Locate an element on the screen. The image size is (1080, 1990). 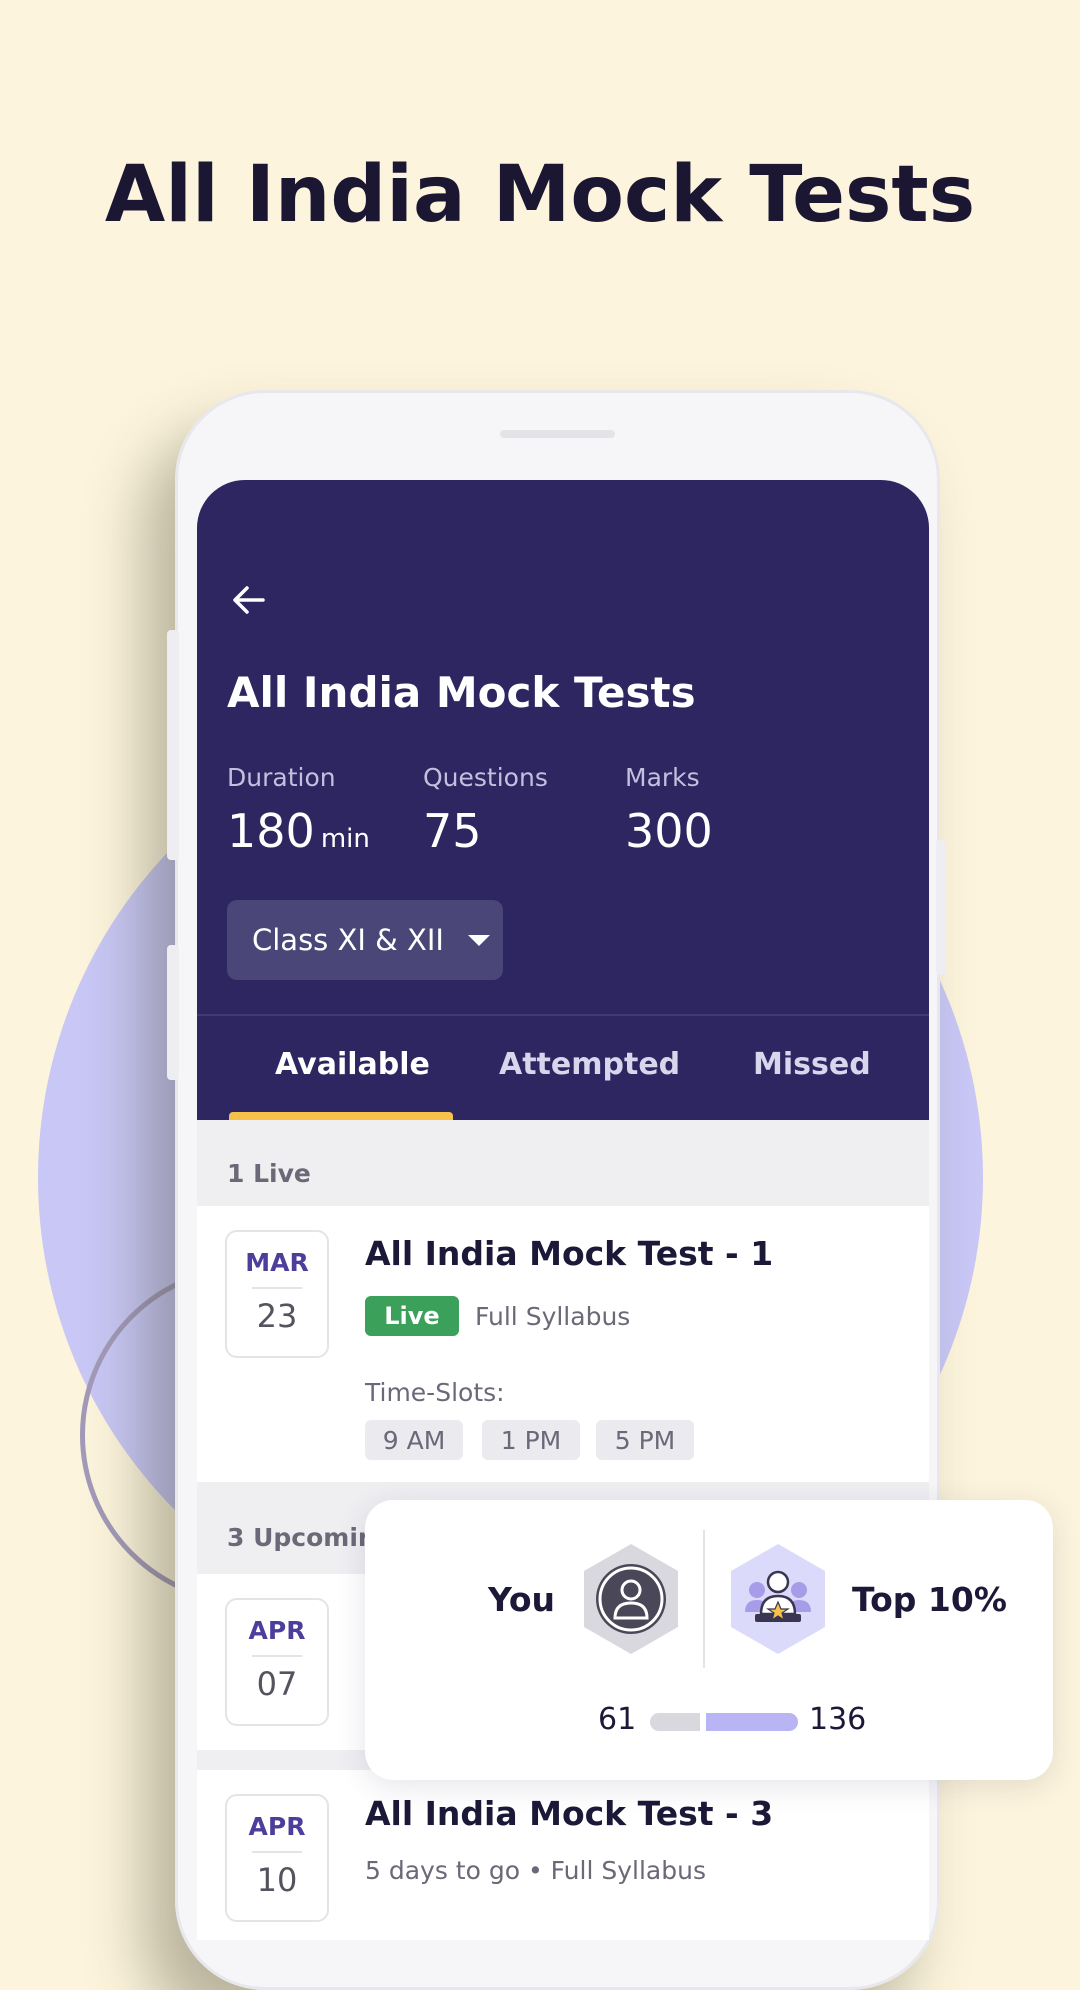
syllabus-text: Full Syllabus is located at coordinates (553, 1316).